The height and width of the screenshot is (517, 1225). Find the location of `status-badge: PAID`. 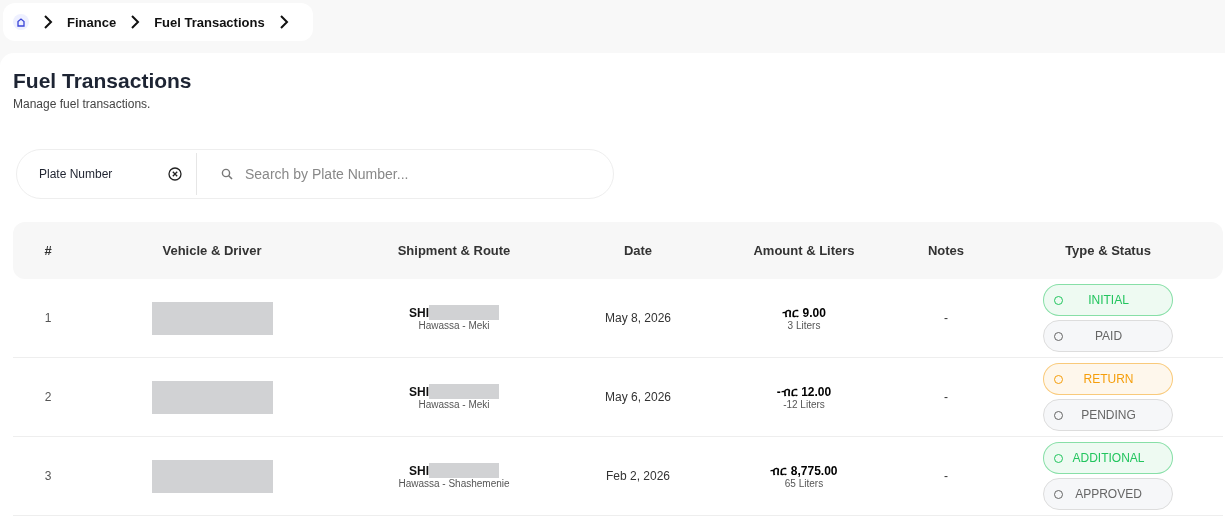

status-badge: PAID is located at coordinates (1108, 336).